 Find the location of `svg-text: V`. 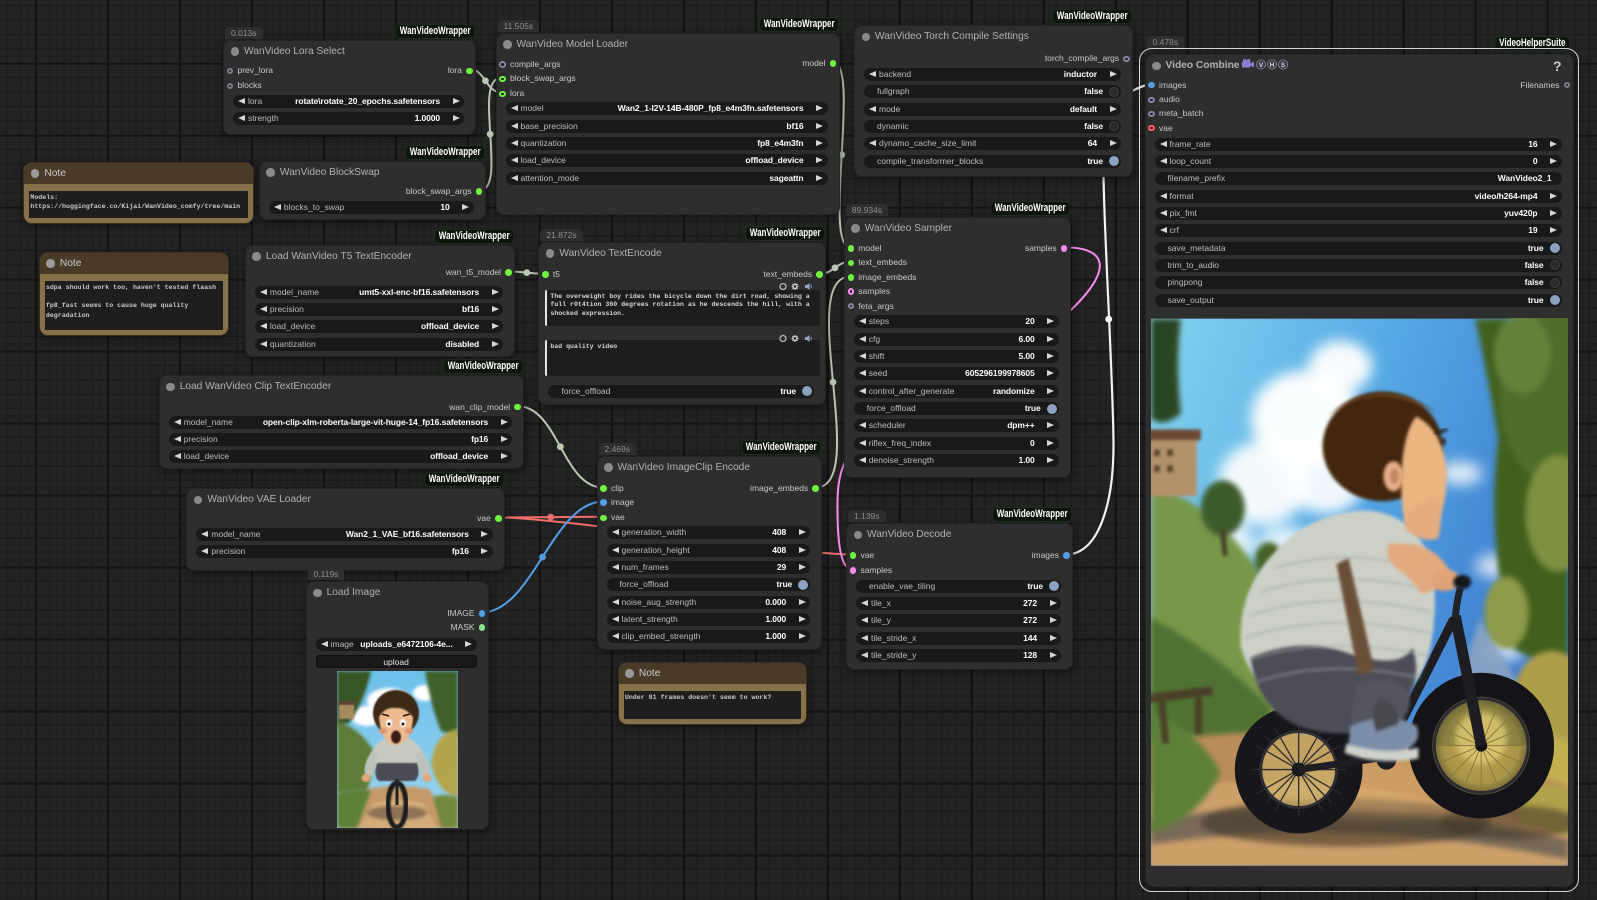

svg-text: V is located at coordinates (1261, 65).